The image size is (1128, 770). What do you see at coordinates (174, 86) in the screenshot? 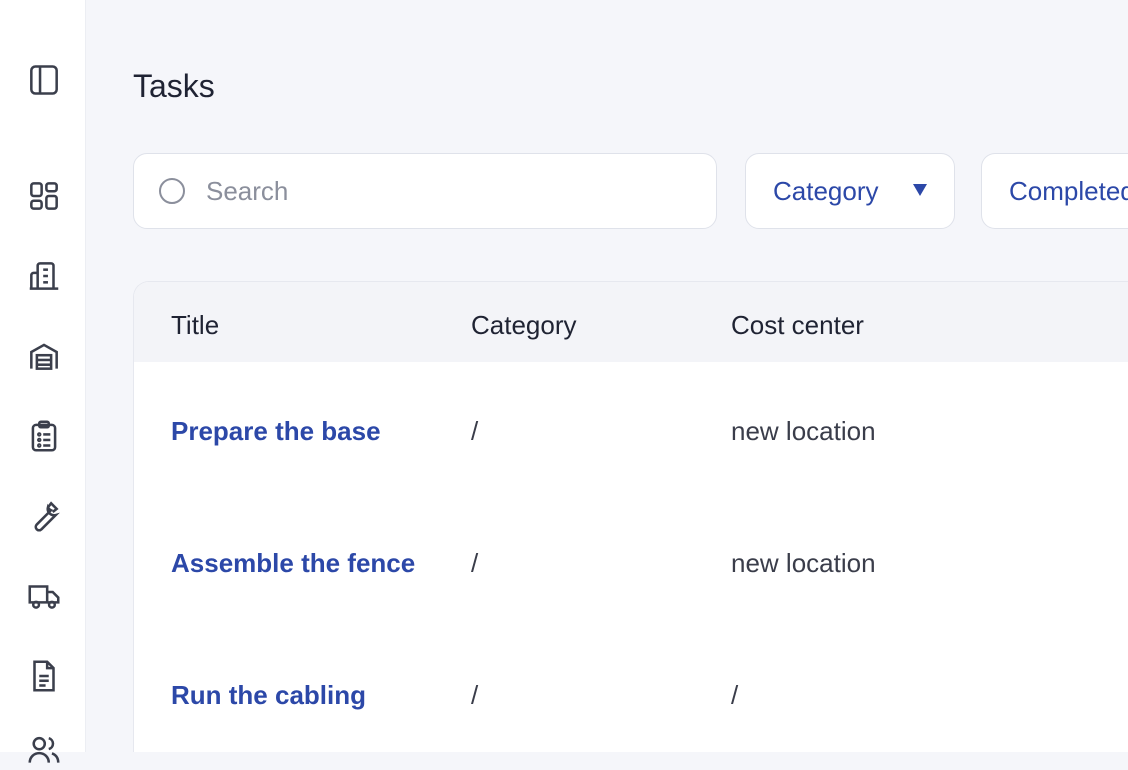
I see `page-title: Tasks` at bounding box center [174, 86].